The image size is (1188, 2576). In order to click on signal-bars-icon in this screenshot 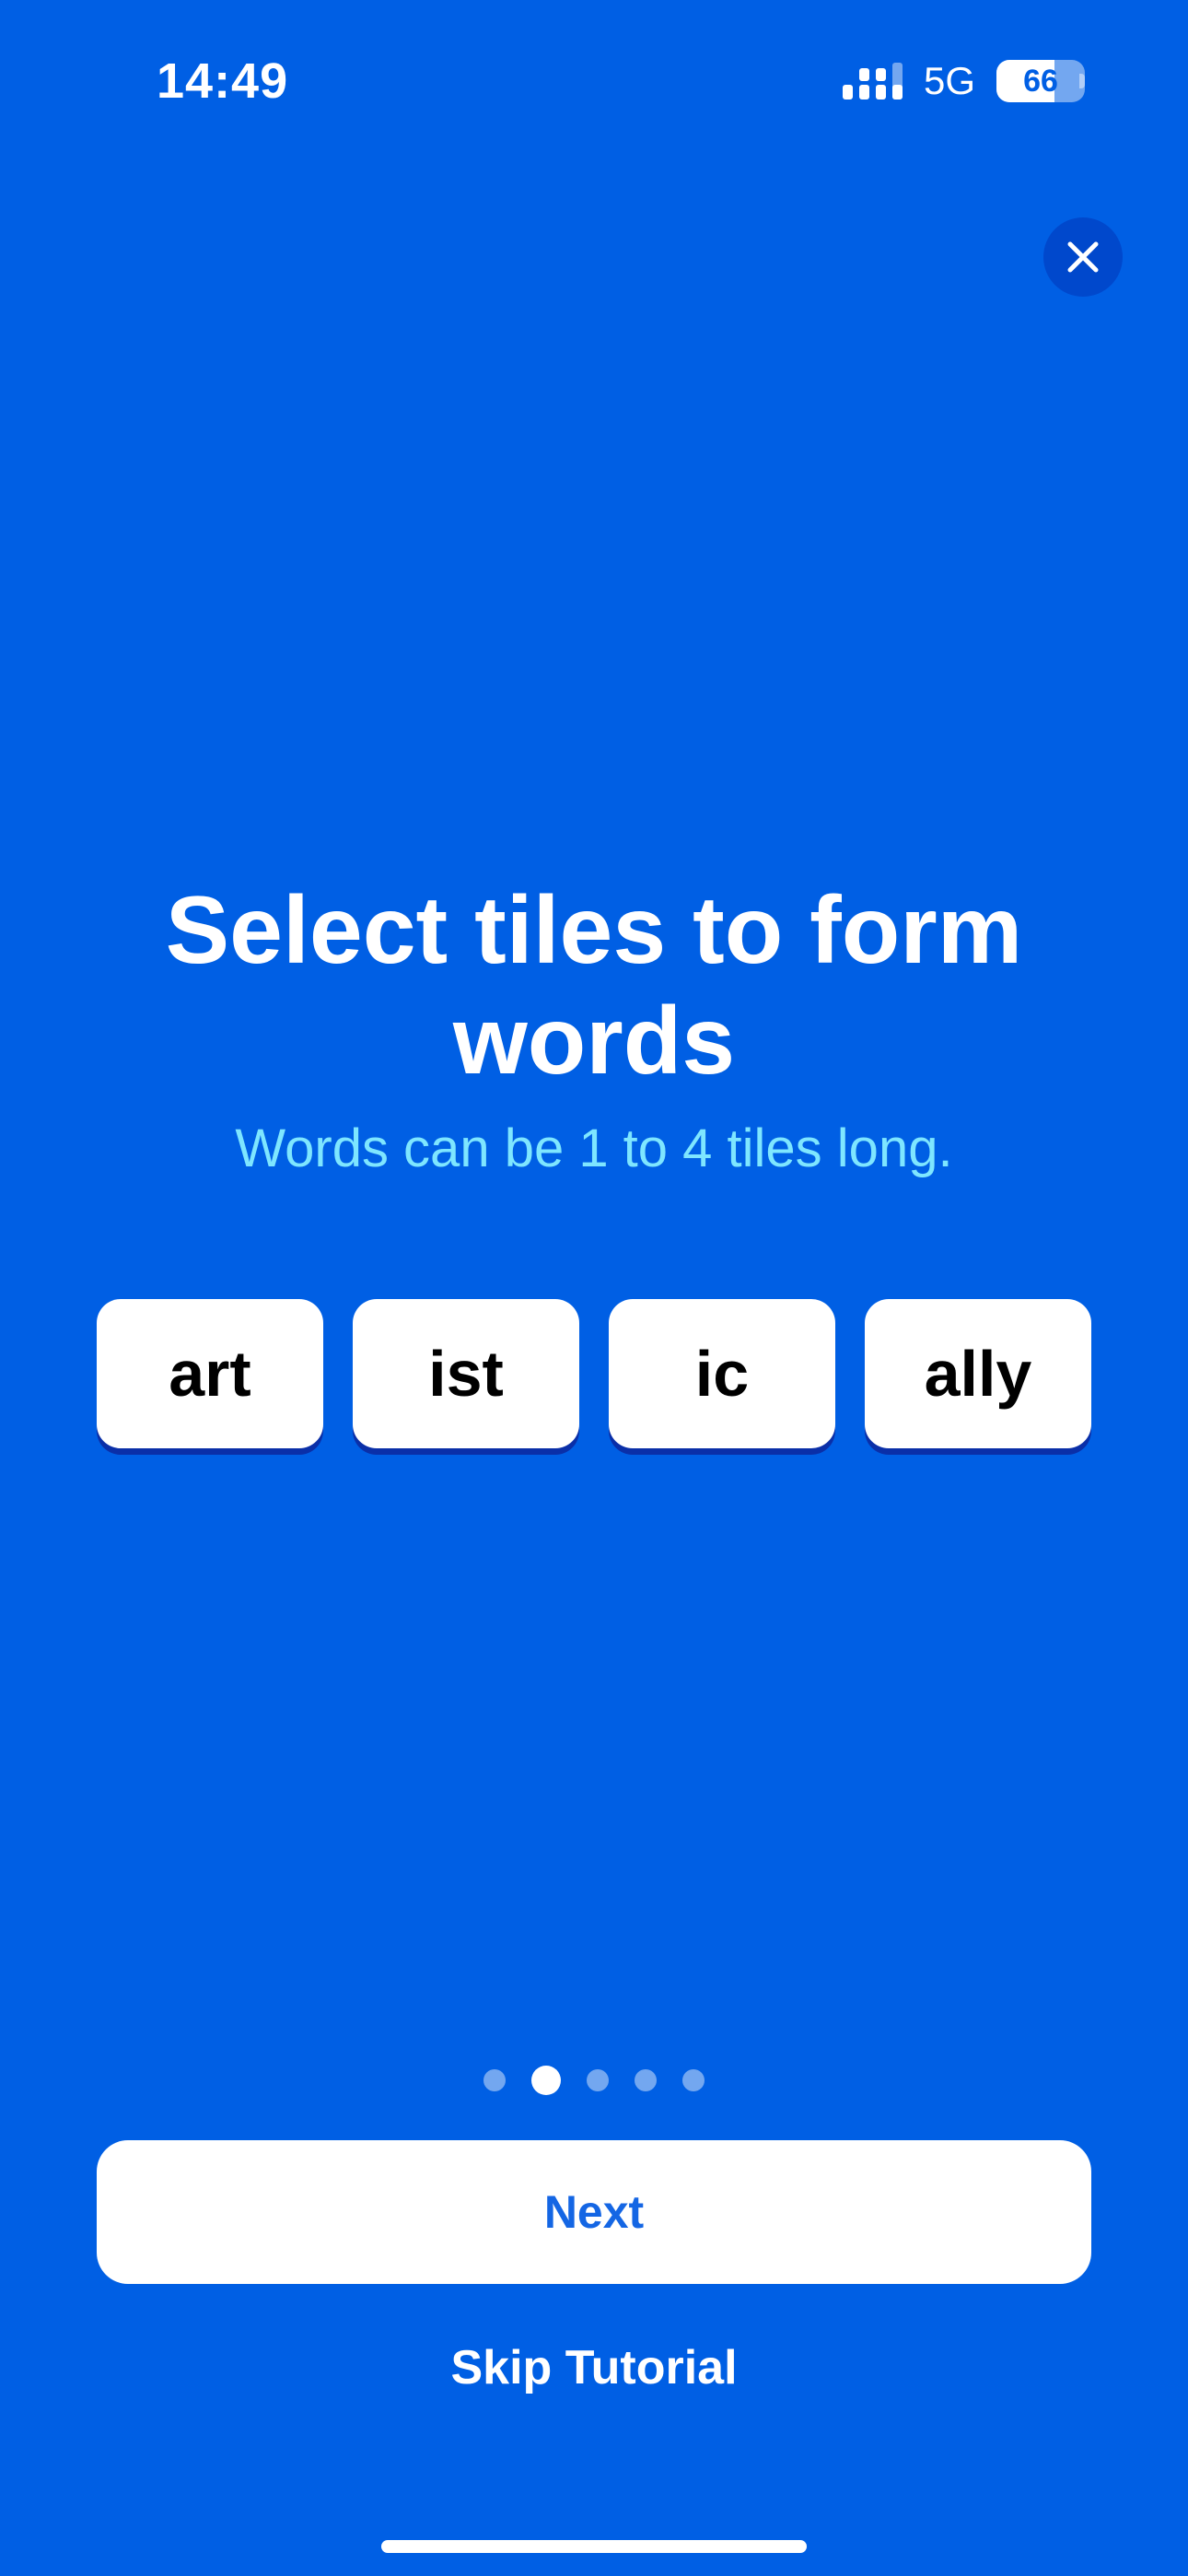, I will do `click(873, 81)`.